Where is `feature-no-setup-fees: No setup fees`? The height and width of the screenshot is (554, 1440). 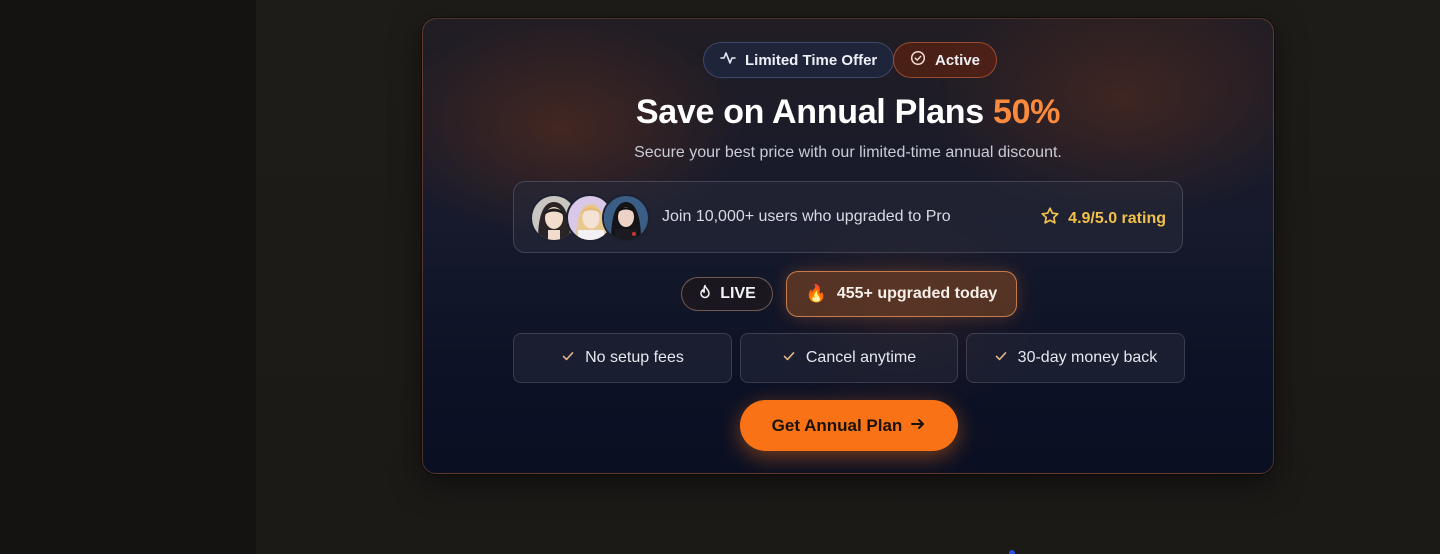
feature-no-setup-fees: No setup fees is located at coordinates (622, 358).